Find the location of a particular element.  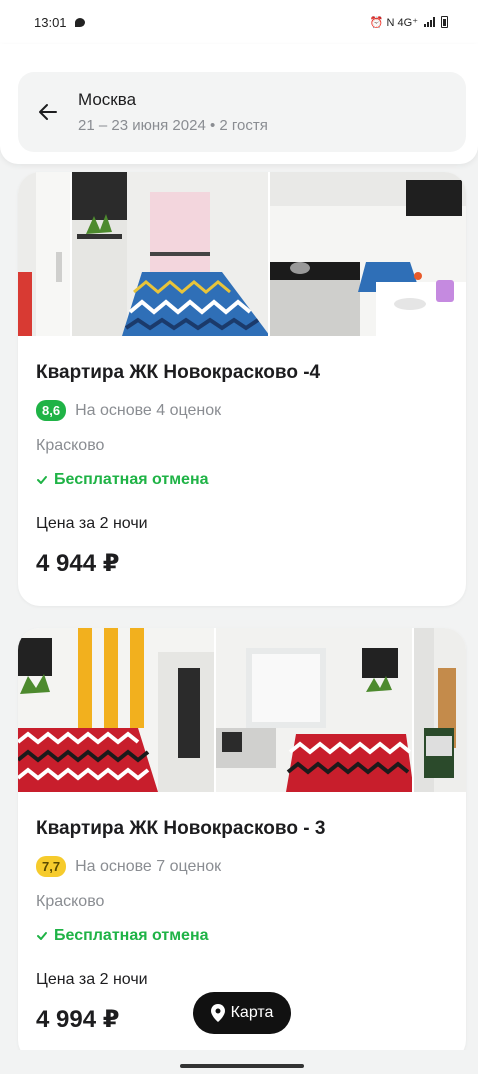

map-button: Карта is located at coordinates (242, 1013).